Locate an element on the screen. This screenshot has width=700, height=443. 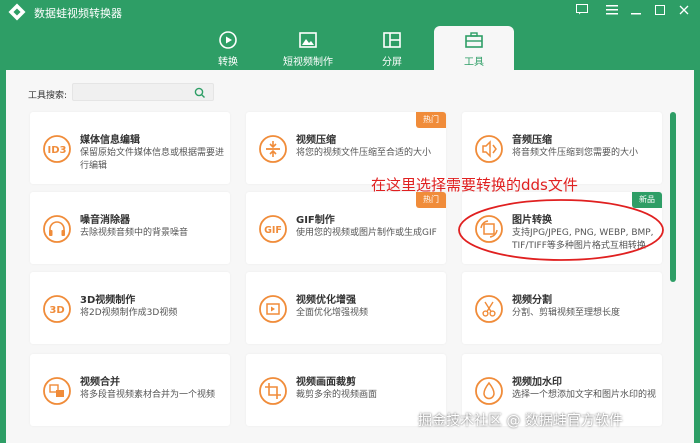
convert-icon is located at coordinates (228, 40).